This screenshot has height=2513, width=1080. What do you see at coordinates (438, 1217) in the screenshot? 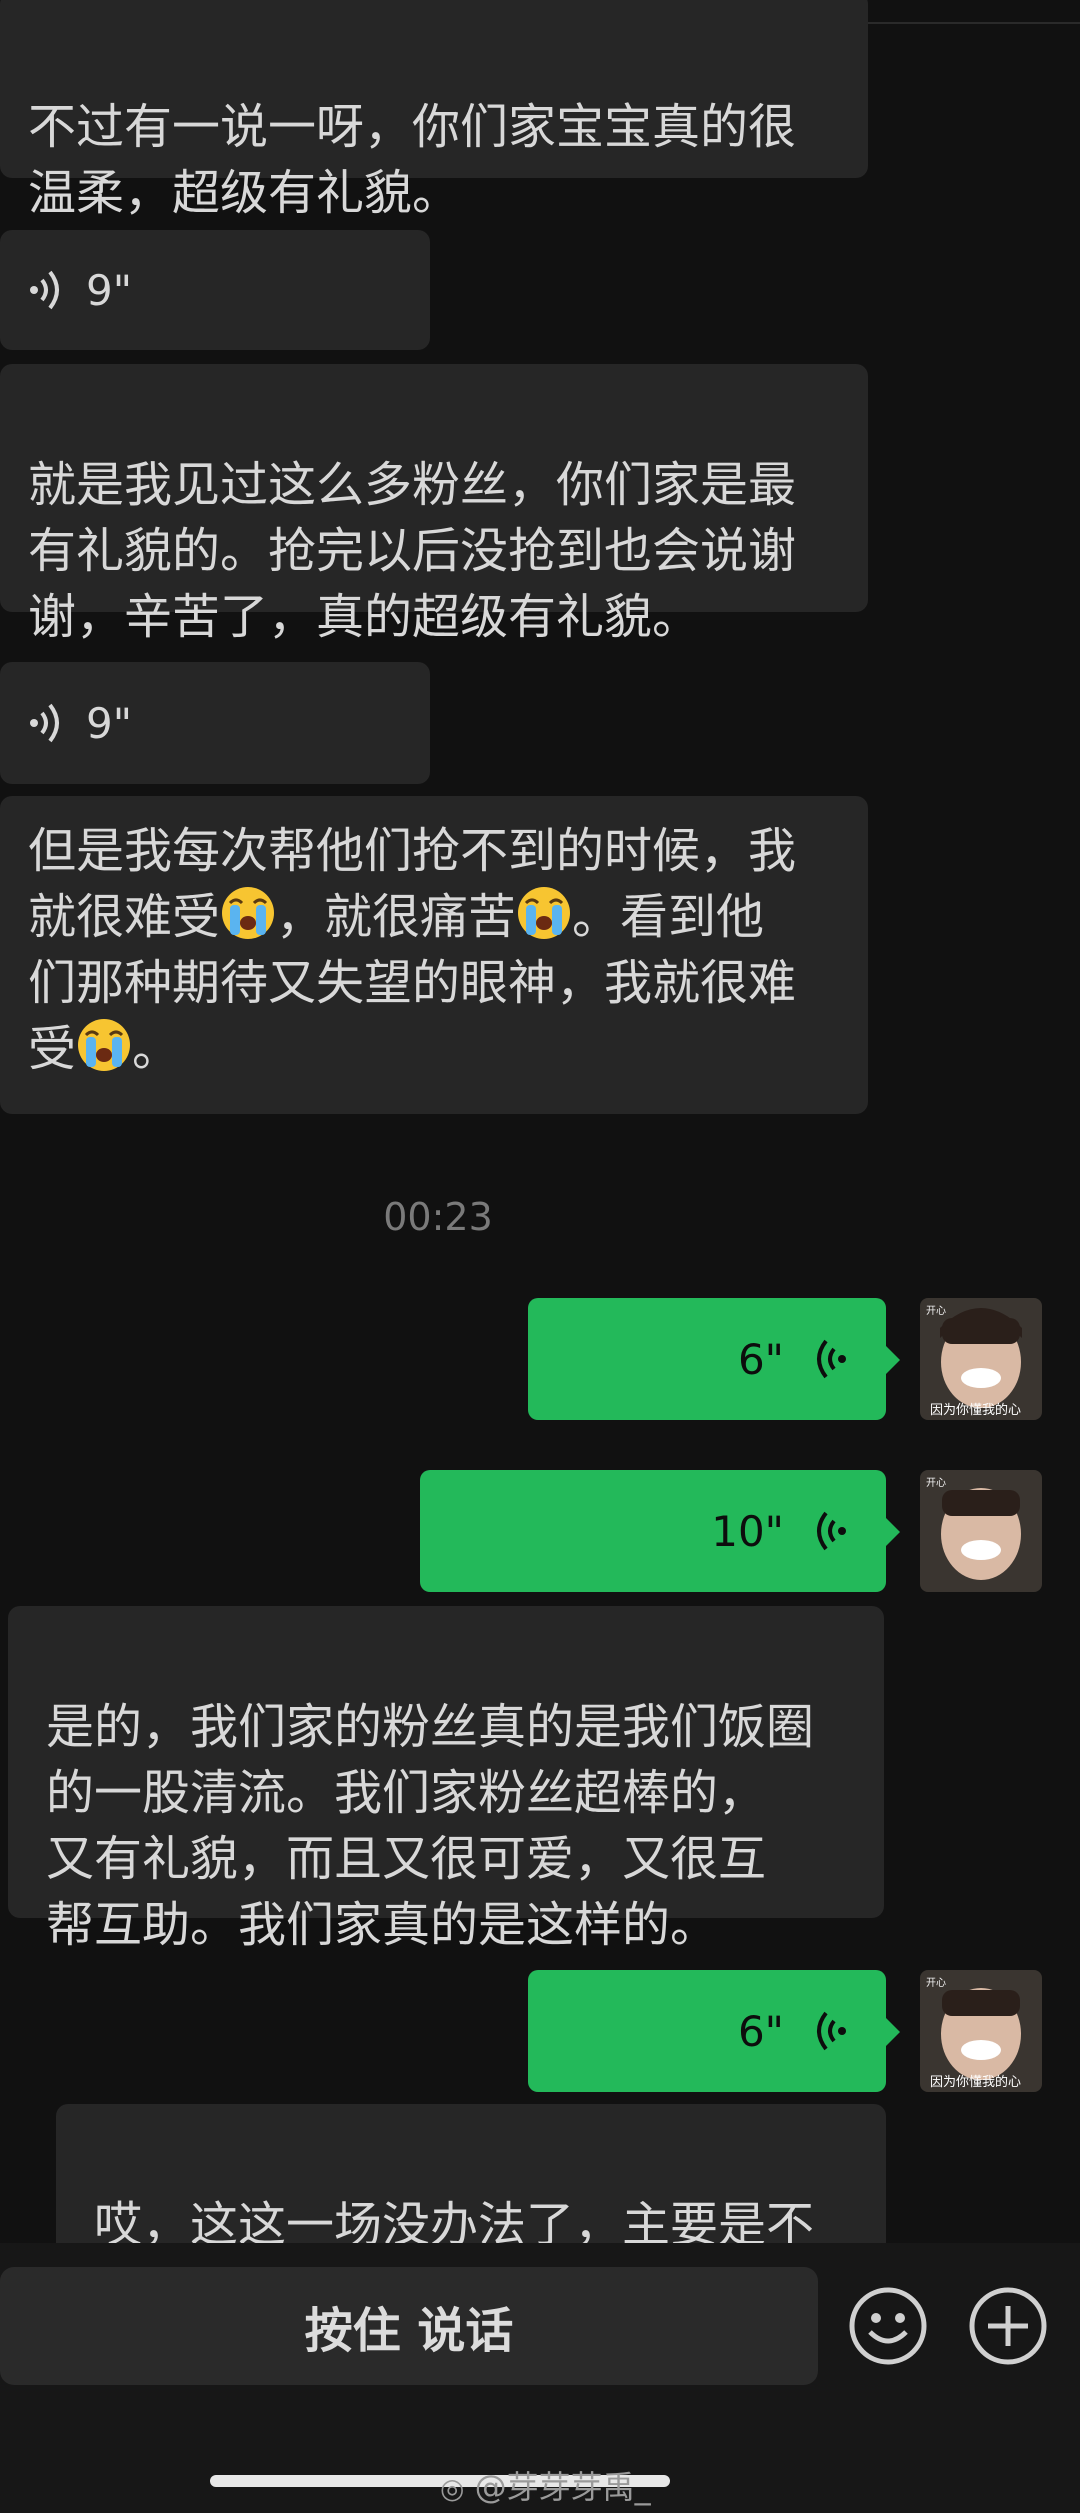
I see `chat-timestamp: 00:23` at bounding box center [438, 1217].